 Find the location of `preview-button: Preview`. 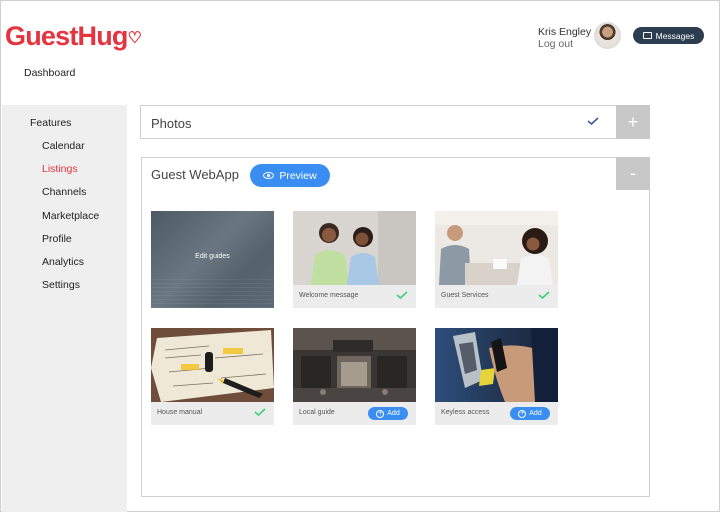

preview-button: Preview is located at coordinates (290, 175).